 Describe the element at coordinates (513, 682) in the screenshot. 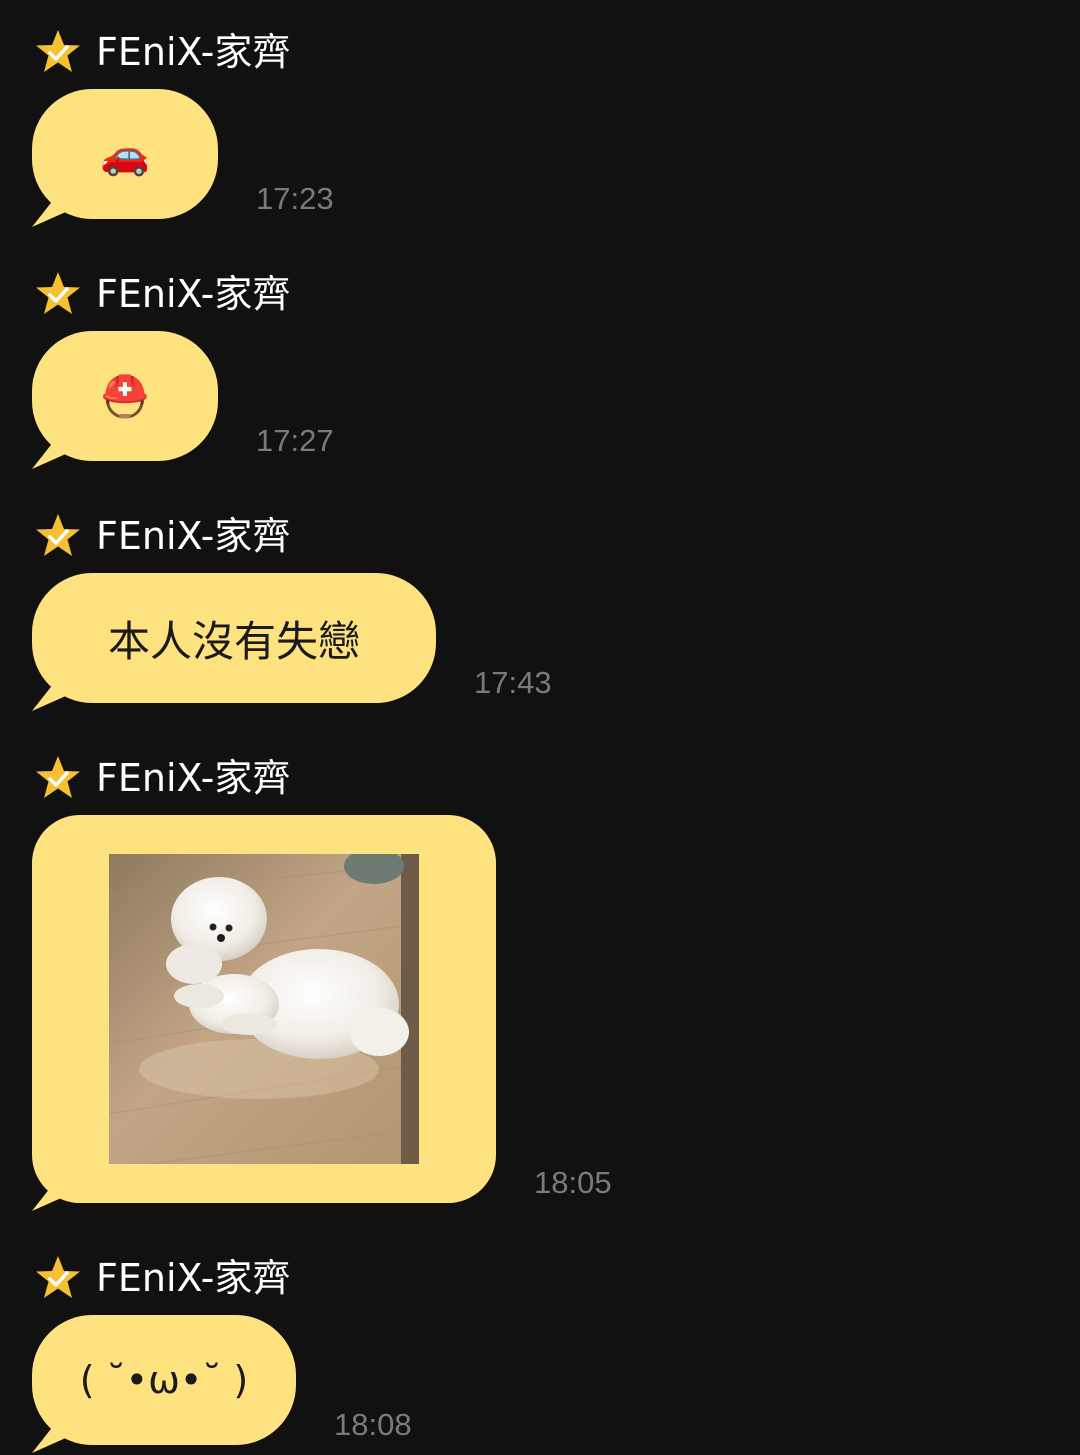

I see `message-time: 17:43` at that location.